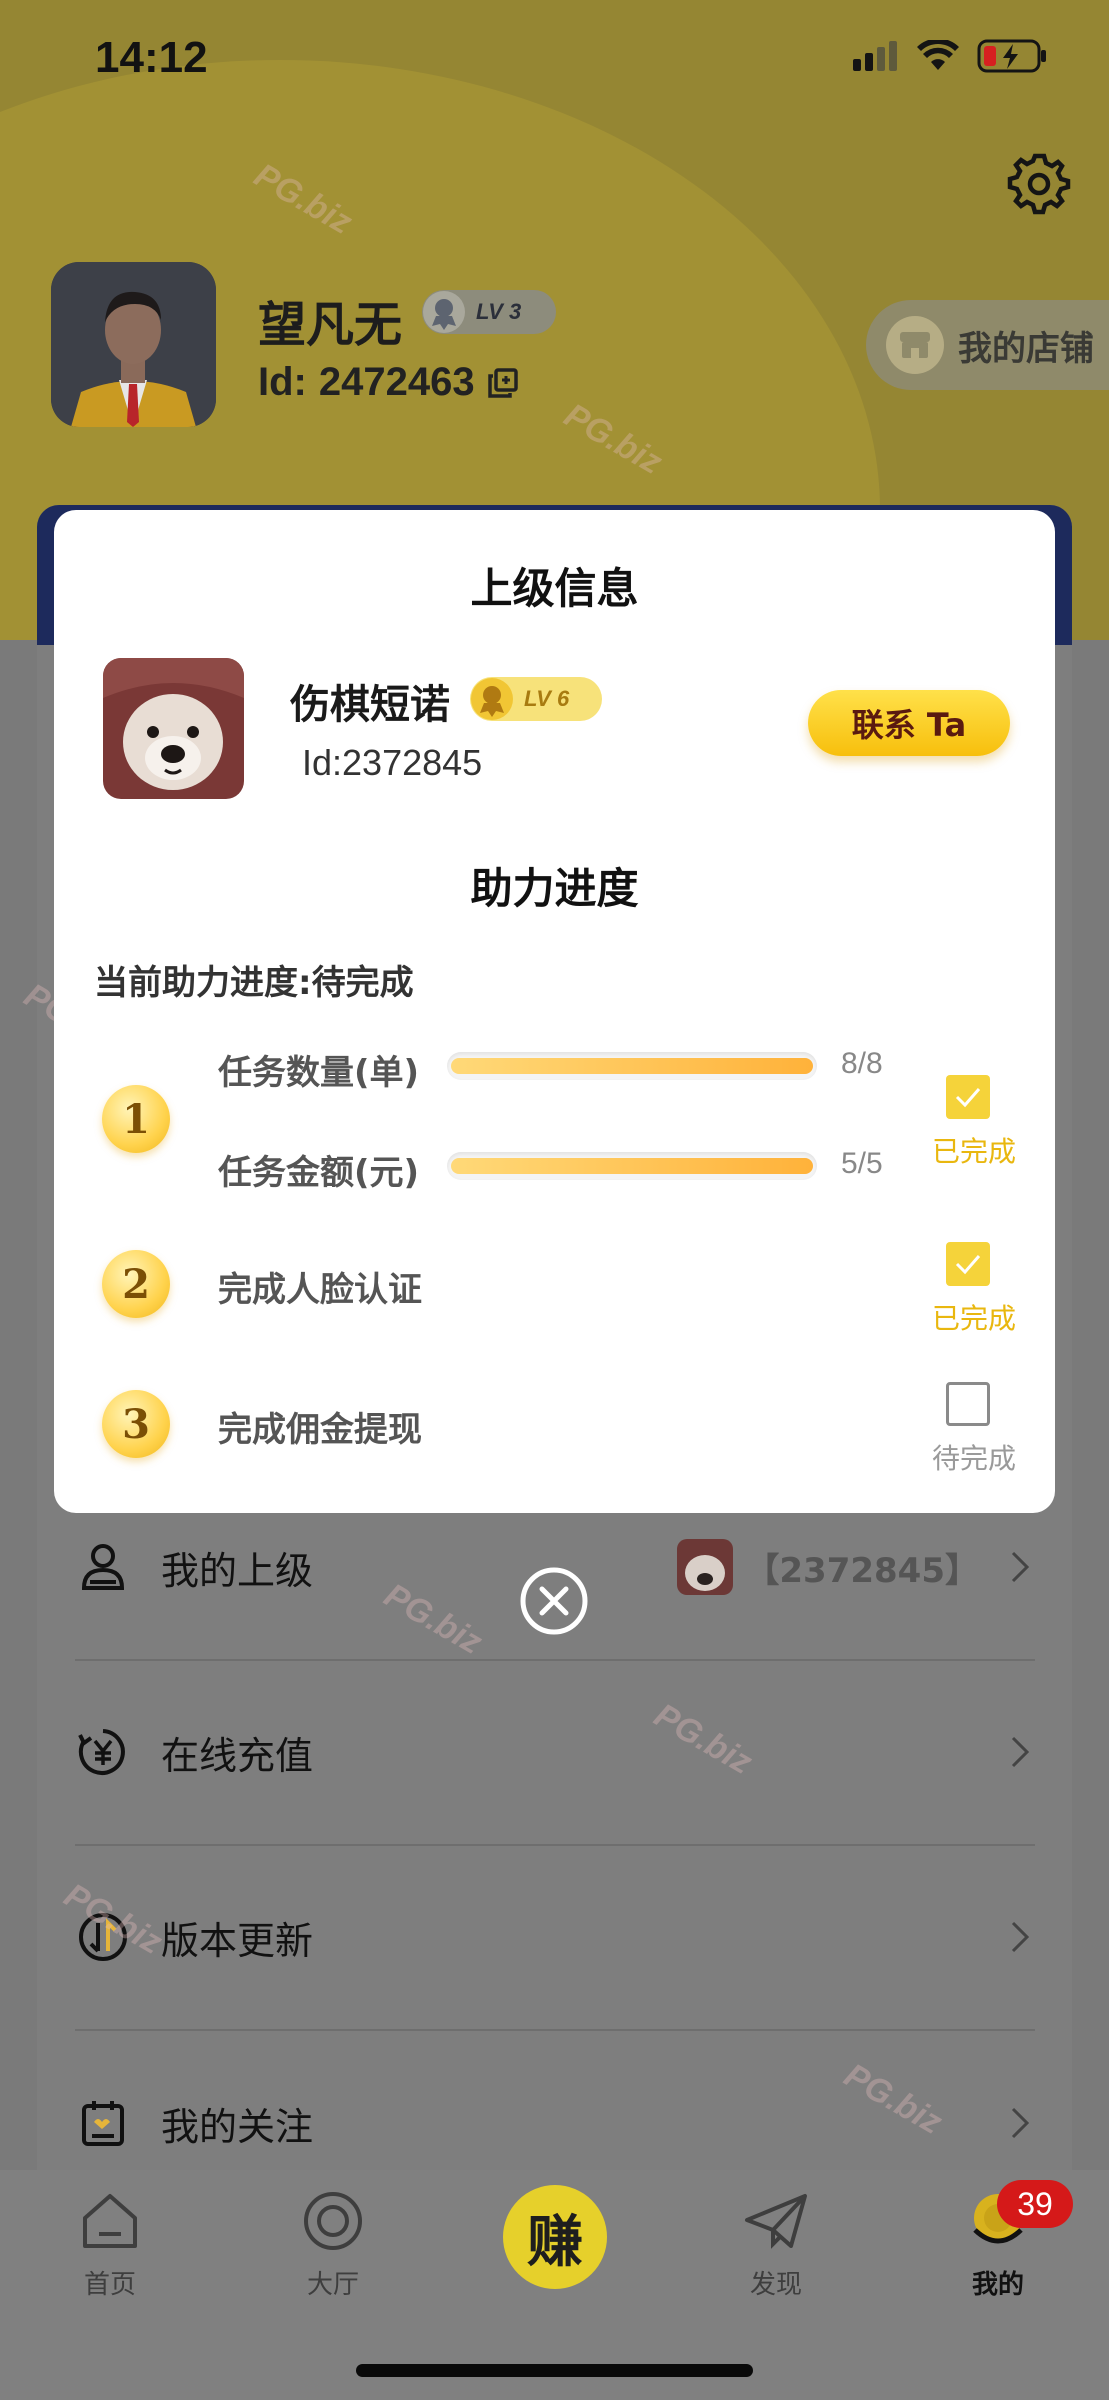 This screenshot has width=1109, height=2400. What do you see at coordinates (875, 56) in the screenshot?
I see `cellular-signal-icon` at bounding box center [875, 56].